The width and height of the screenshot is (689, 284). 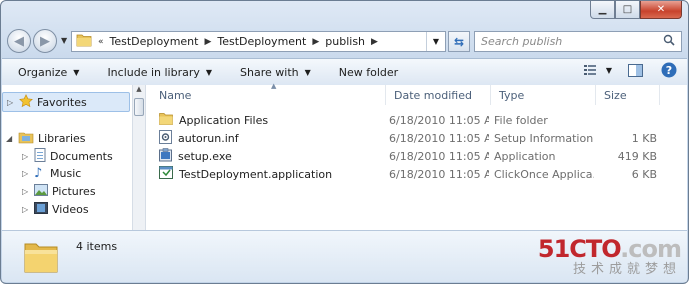 I want to click on file-name-cell: setup.exe, so click(x=271, y=156).